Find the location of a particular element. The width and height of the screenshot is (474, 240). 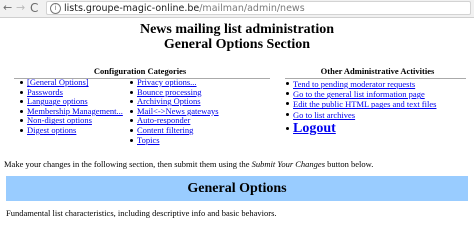

instructions-after: button below. is located at coordinates (349, 164).